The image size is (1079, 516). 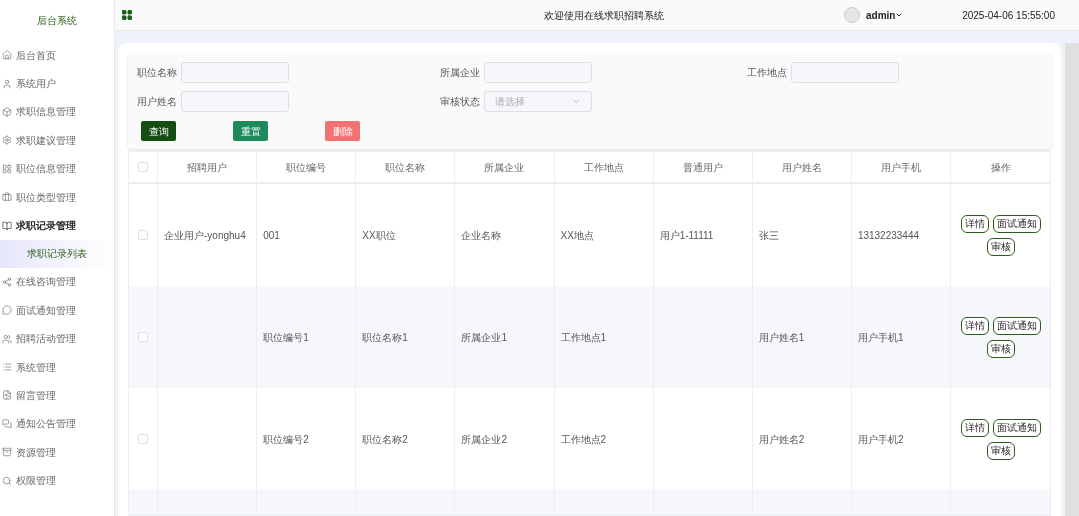 What do you see at coordinates (158, 131) in the screenshot?
I see `action-button: 查询` at bounding box center [158, 131].